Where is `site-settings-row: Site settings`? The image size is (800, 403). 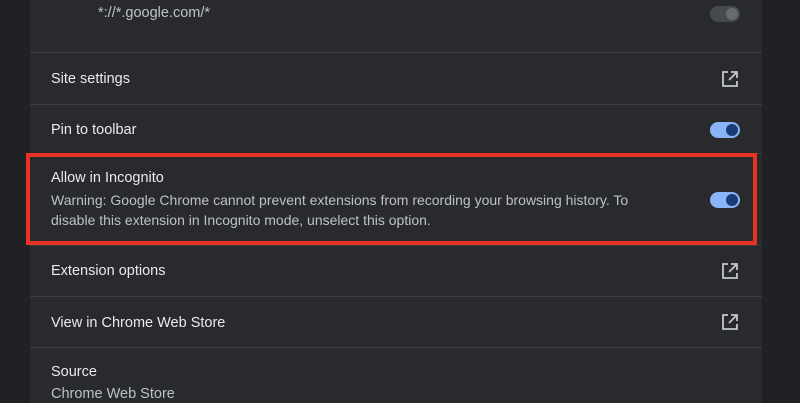 site-settings-row: Site settings is located at coordinates (396, 78).